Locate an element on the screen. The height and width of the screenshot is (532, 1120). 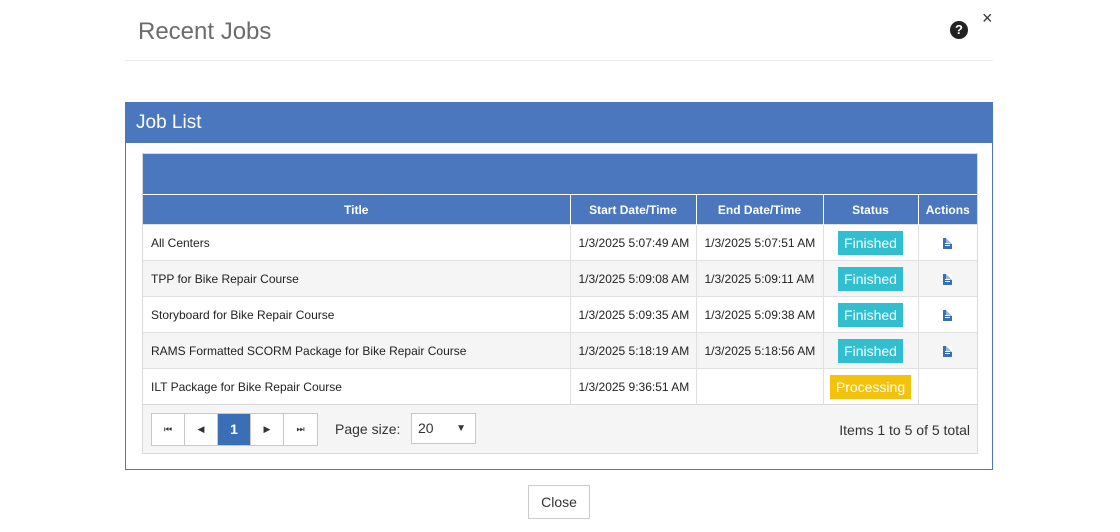
page-button-current: 1 is located at coordinates (234, 429).